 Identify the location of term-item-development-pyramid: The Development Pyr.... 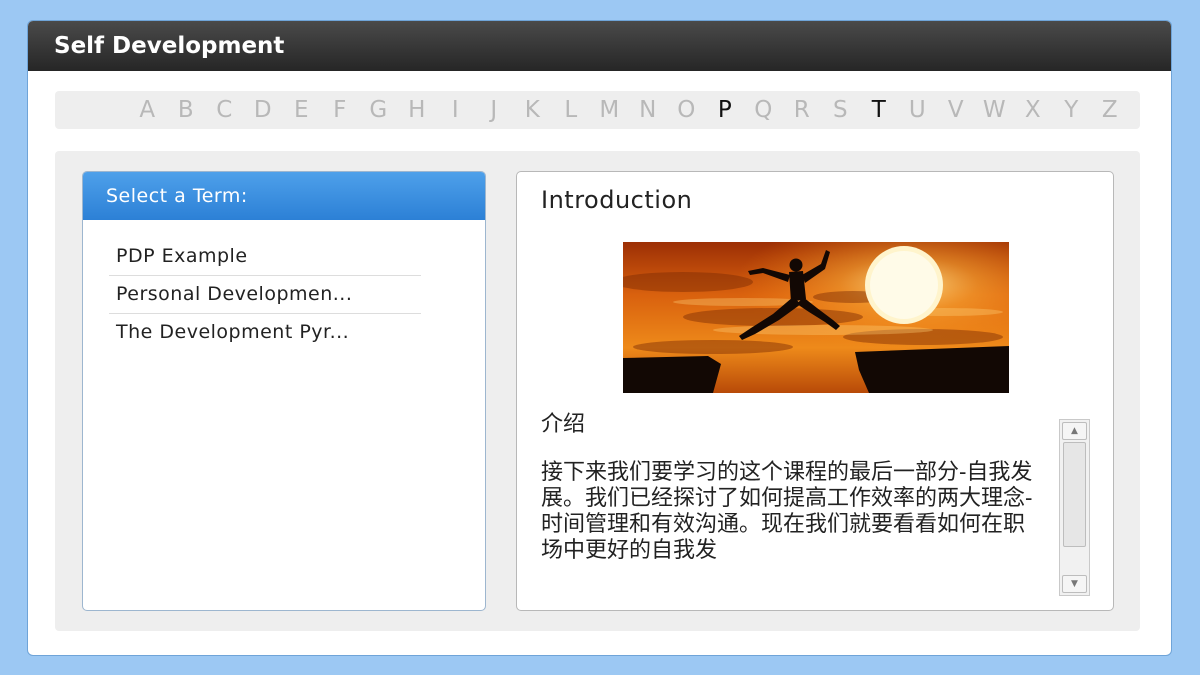
(265, 332).